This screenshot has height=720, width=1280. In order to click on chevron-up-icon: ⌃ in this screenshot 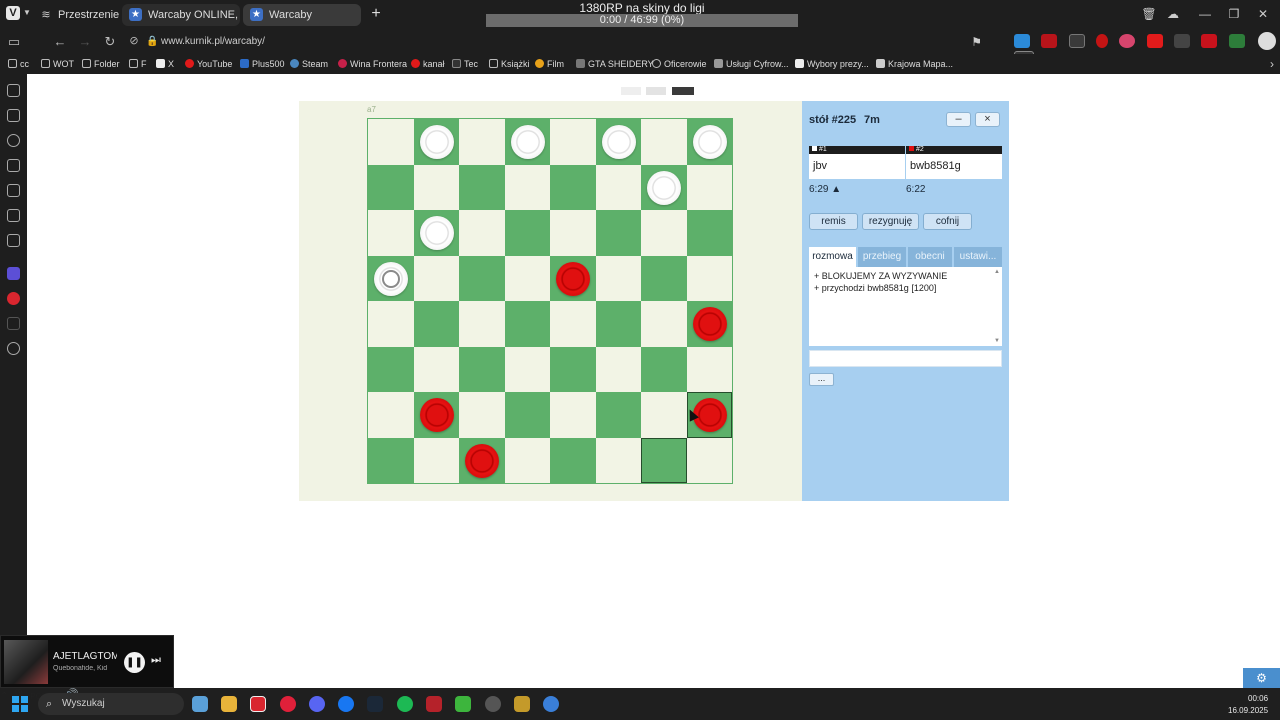, I will do `click(4, 696)`.